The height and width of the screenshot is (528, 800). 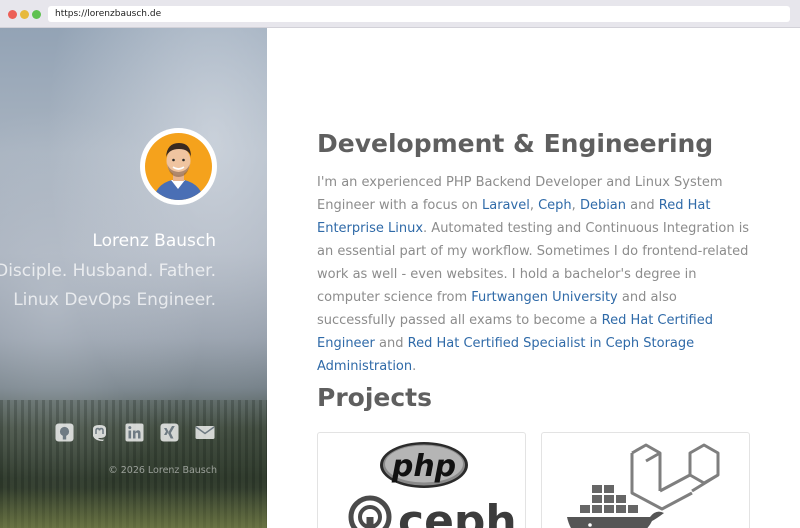 I want to click on github-icon, so click(x=64, y=432).